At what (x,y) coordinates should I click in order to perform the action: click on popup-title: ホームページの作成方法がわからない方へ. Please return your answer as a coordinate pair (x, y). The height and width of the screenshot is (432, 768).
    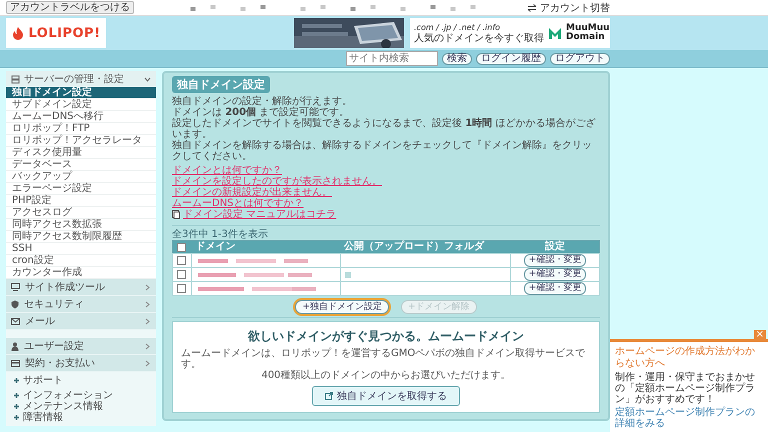
    Looking at the image, I should click on (685, 358).